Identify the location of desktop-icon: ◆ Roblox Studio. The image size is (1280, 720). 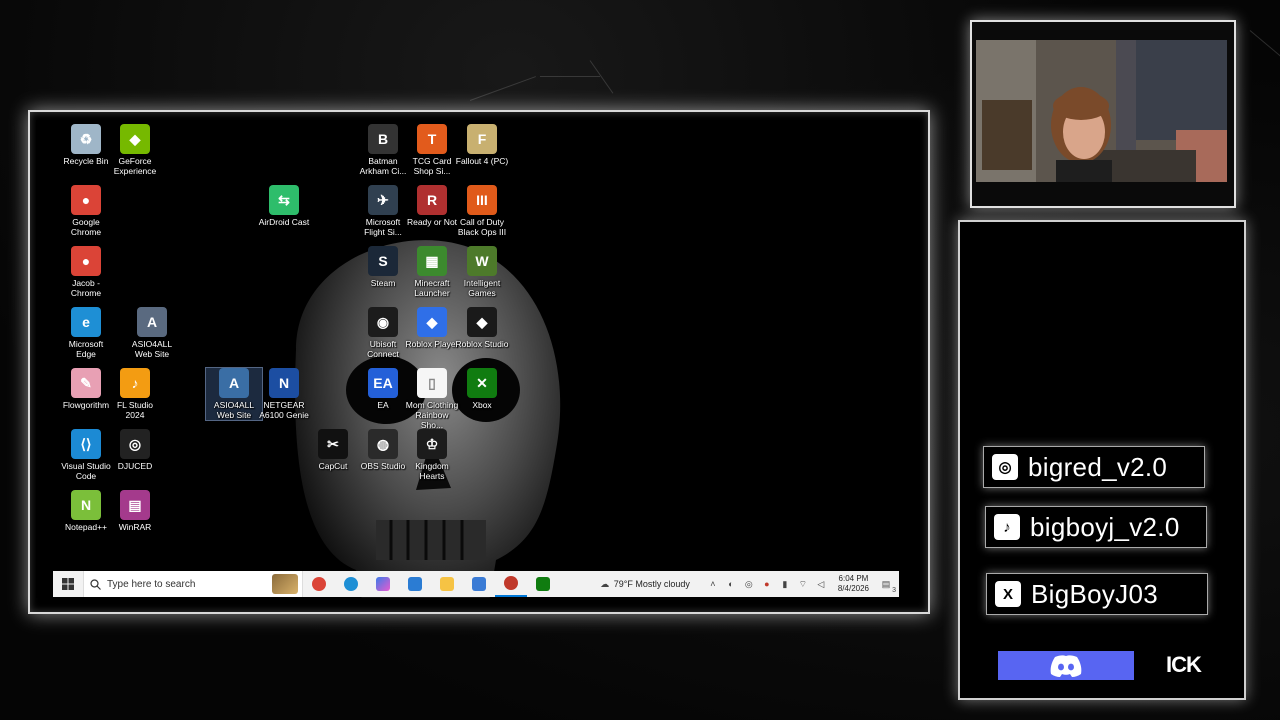
(482, 328).